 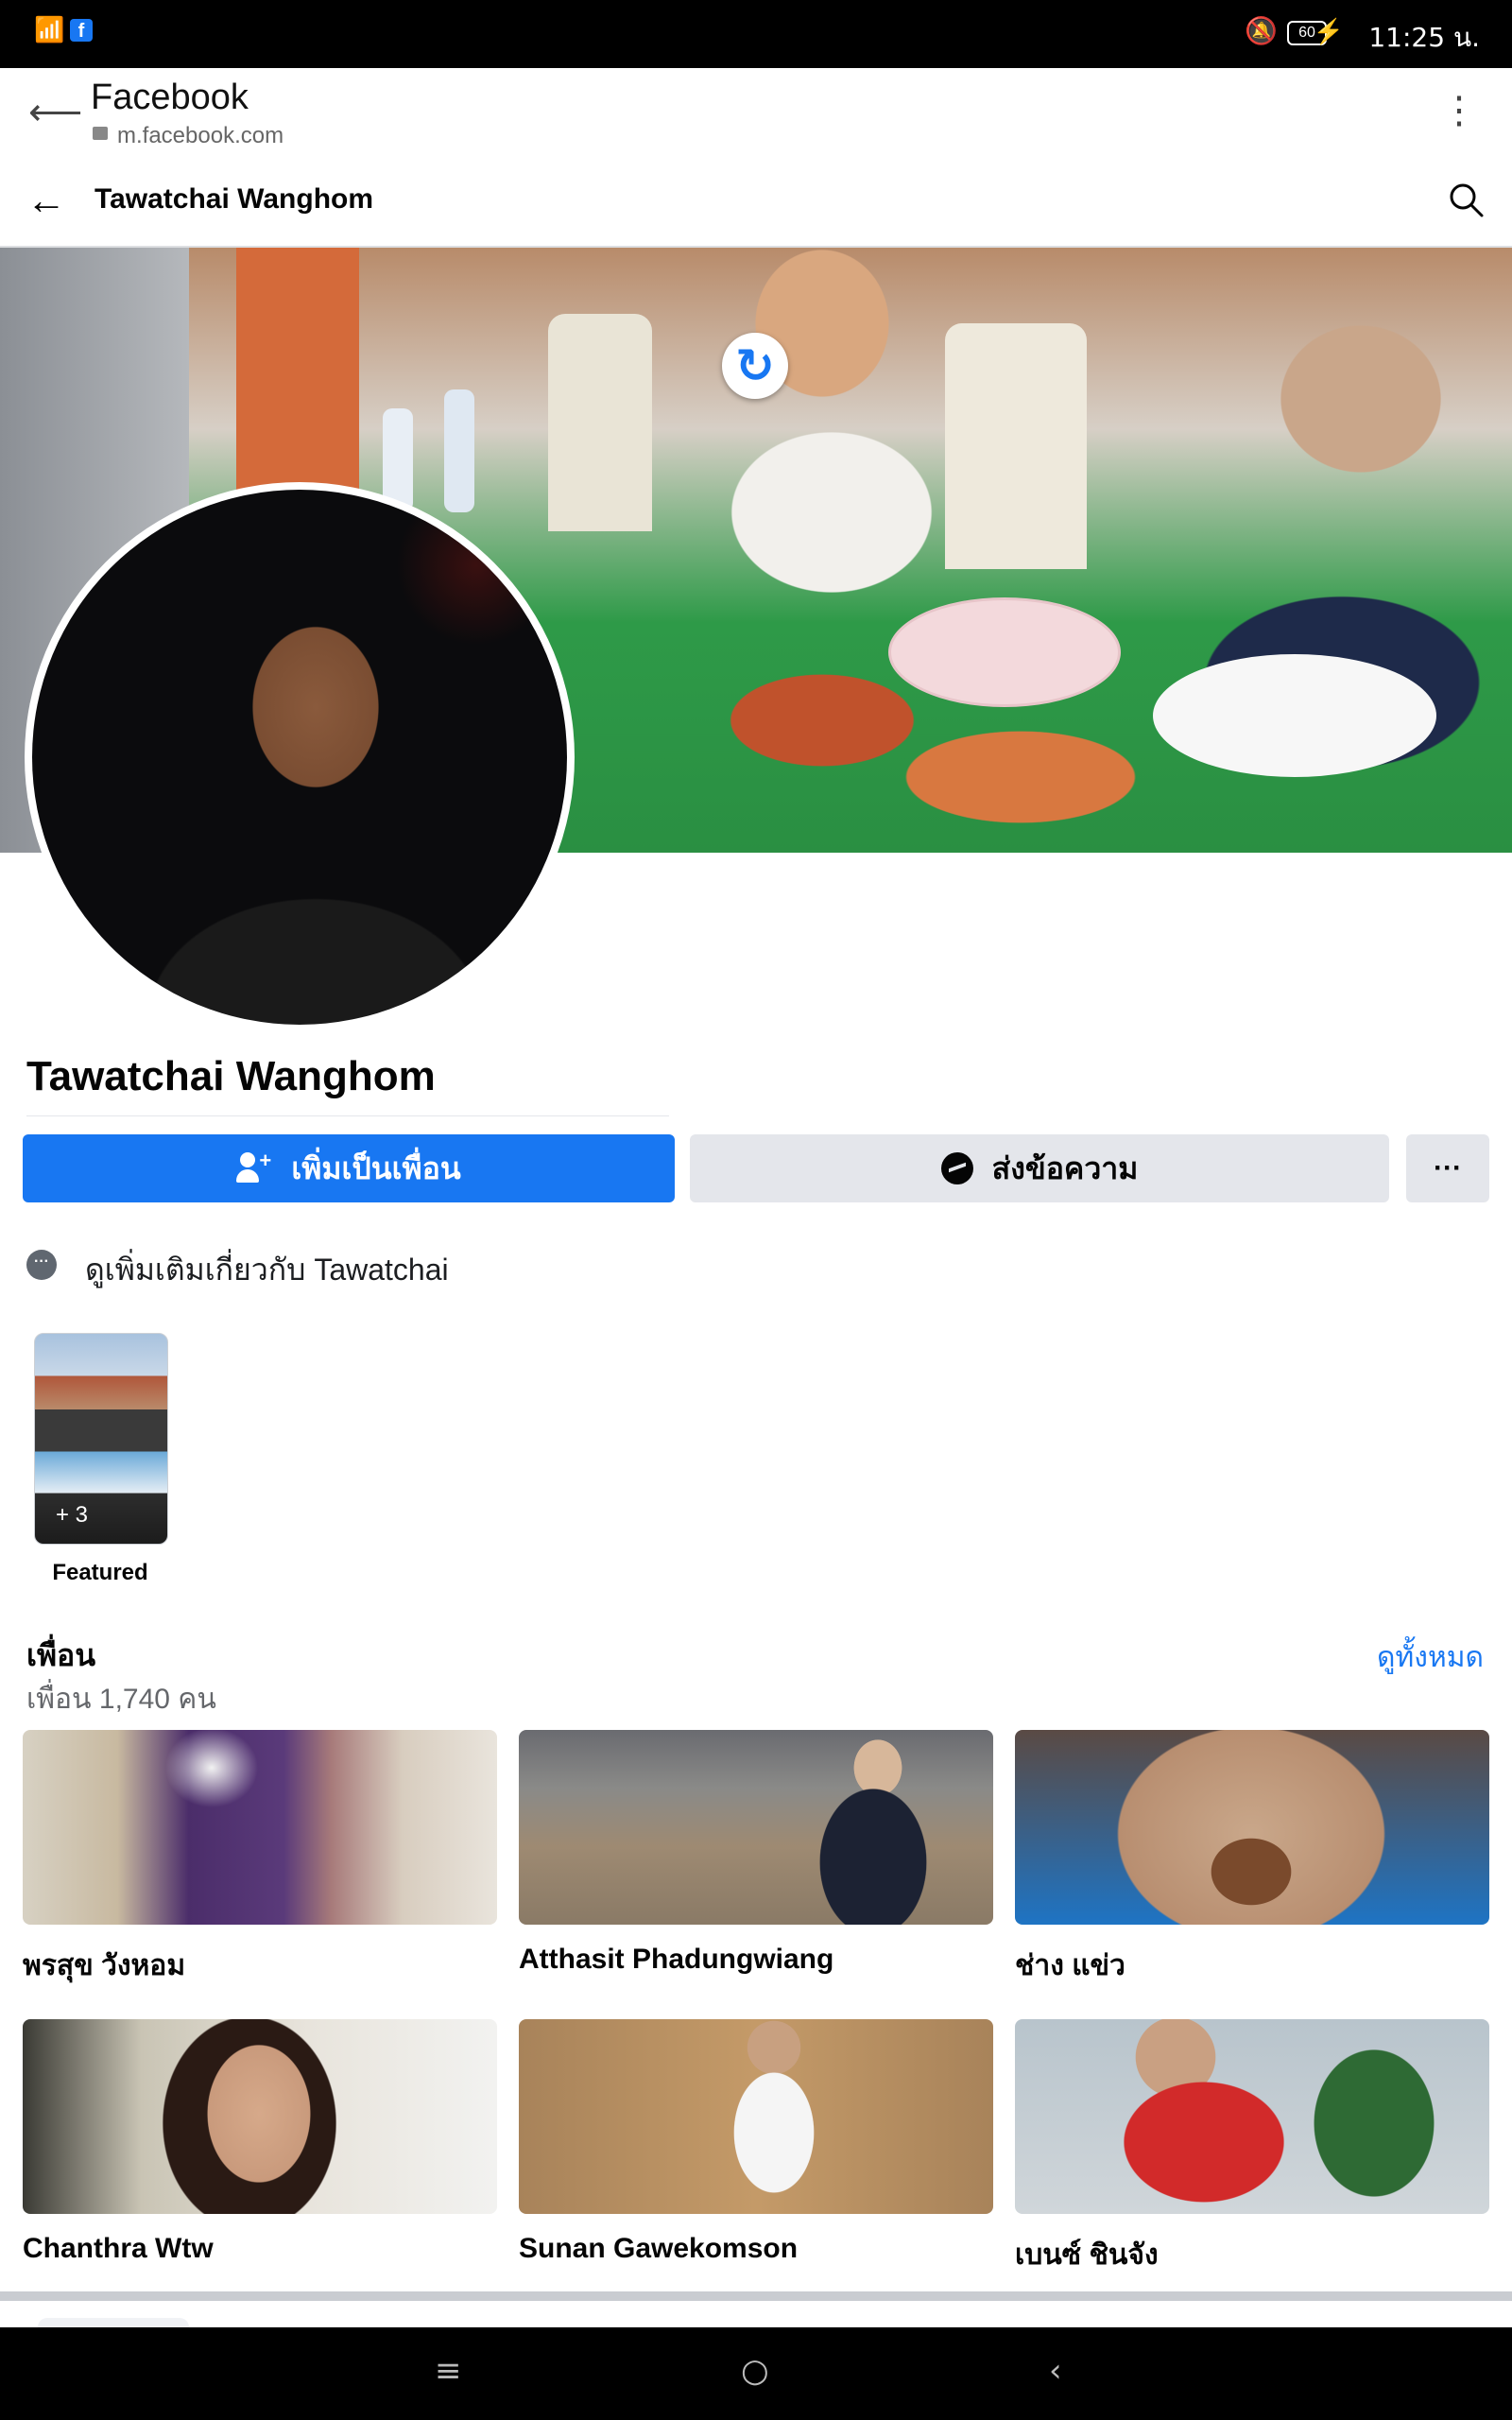 I want to click on avatar-image, so click(x=299, y=757).